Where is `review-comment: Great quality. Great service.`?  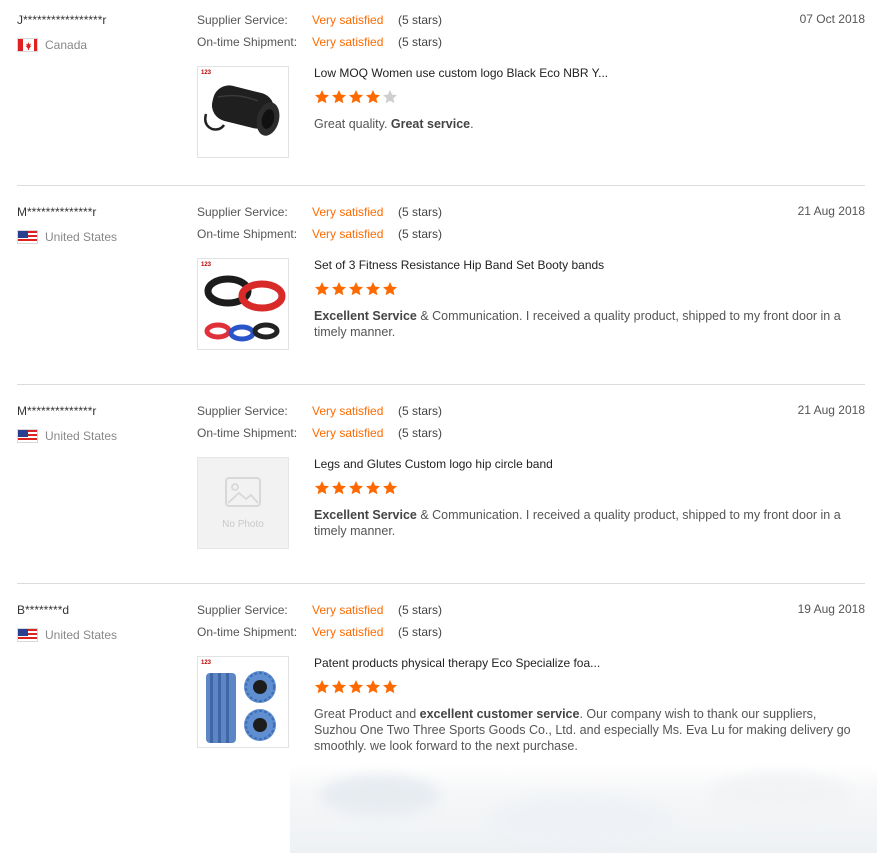
review-comment: Great quality. Great service. is located at coordinates (588, 124).